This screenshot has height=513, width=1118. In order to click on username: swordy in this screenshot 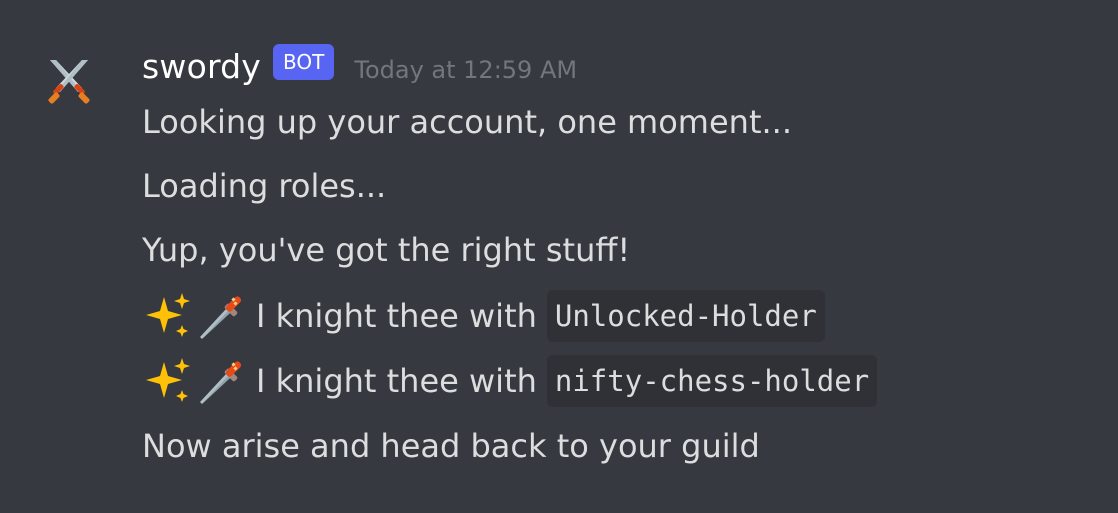, I will do `click(201, 66)`.